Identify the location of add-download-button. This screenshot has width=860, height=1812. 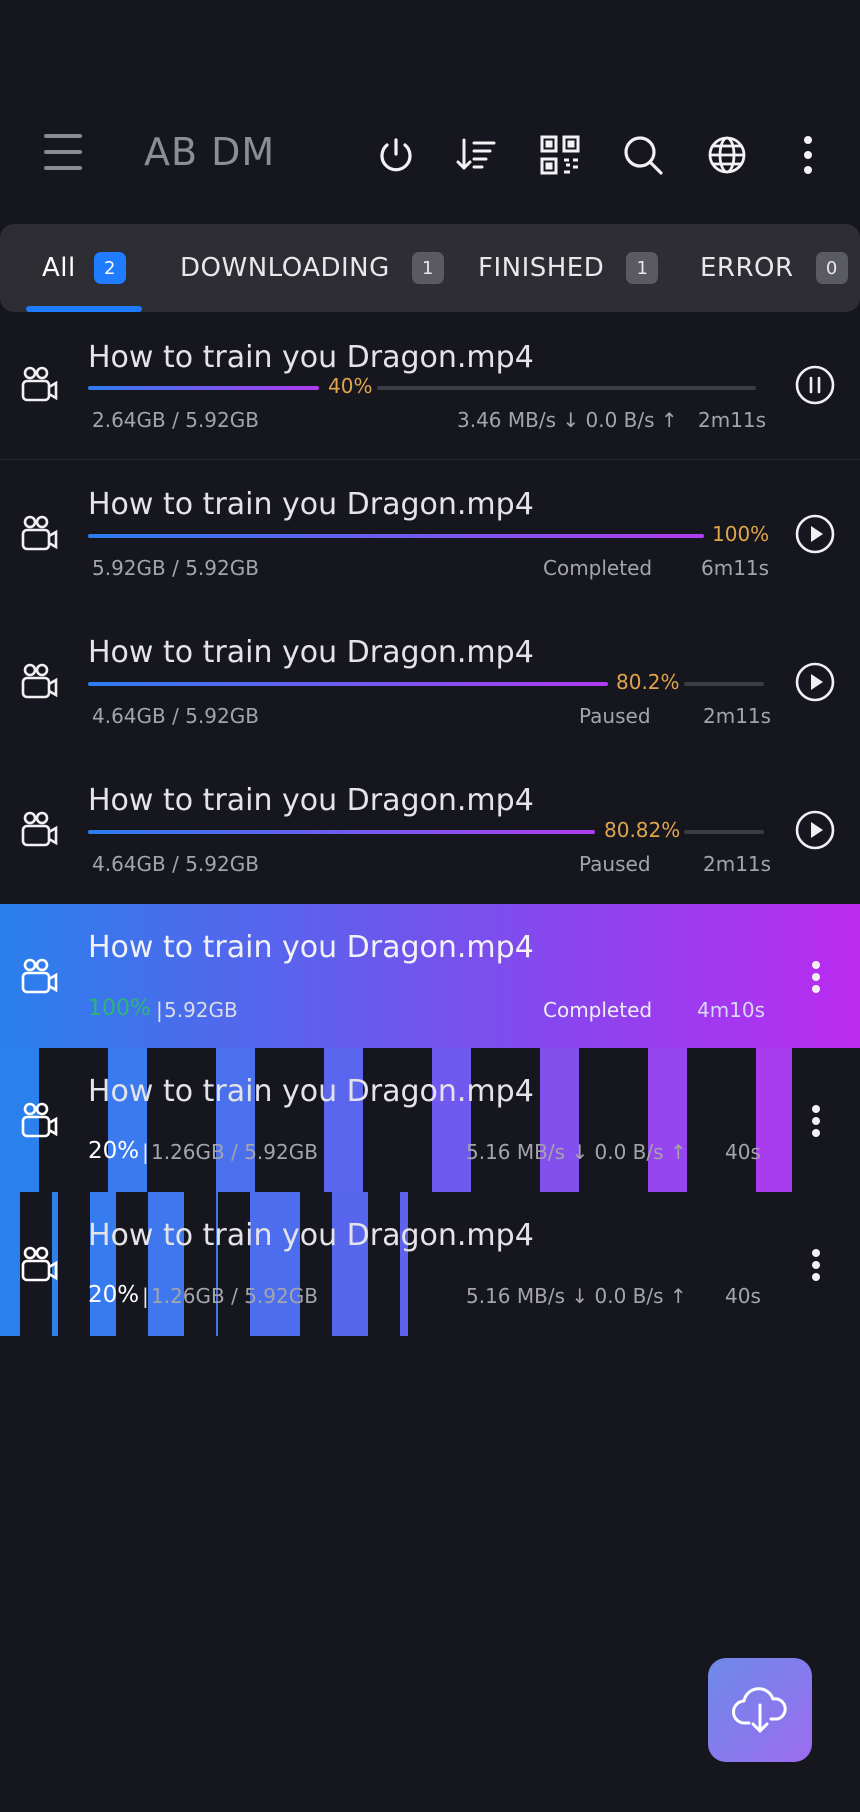
(760, 1710).